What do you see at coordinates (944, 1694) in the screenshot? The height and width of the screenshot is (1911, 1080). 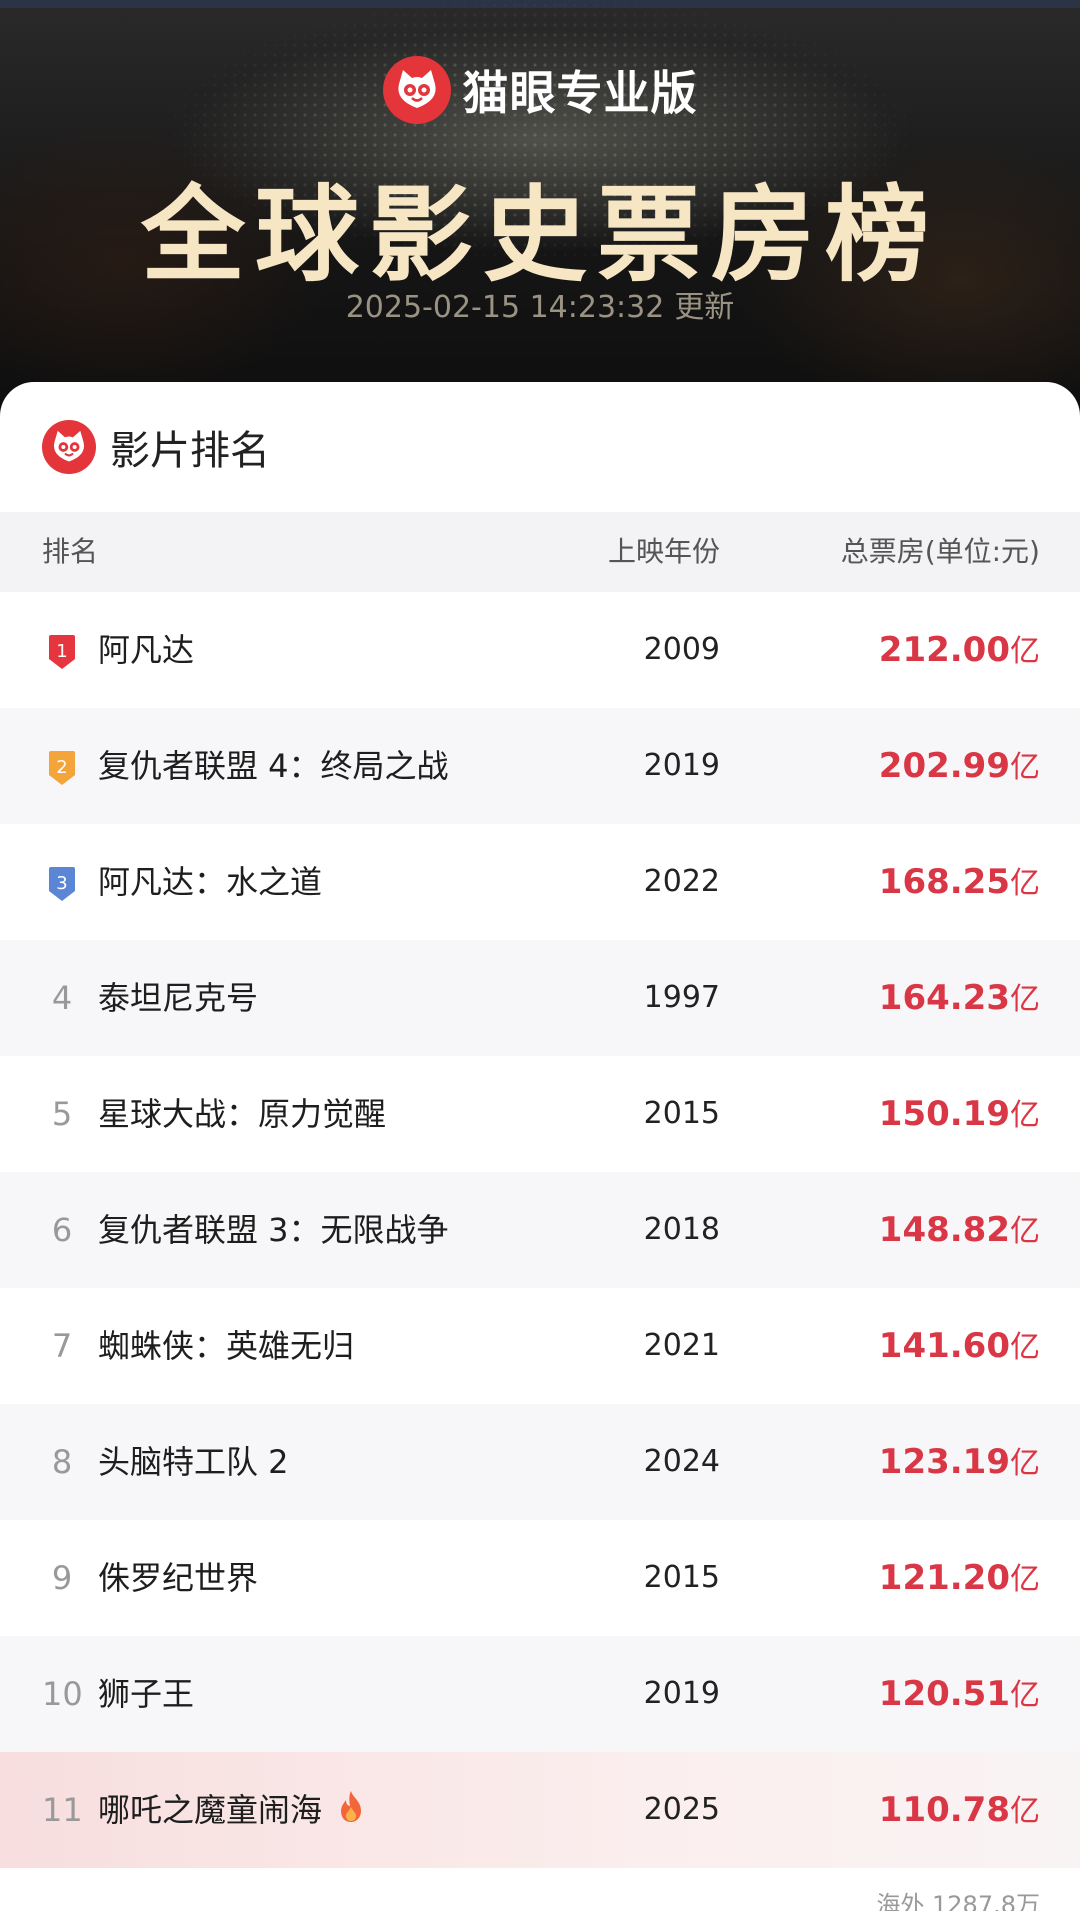 I see `box-office-value: 120.51` at bounding box center [944, 1694].